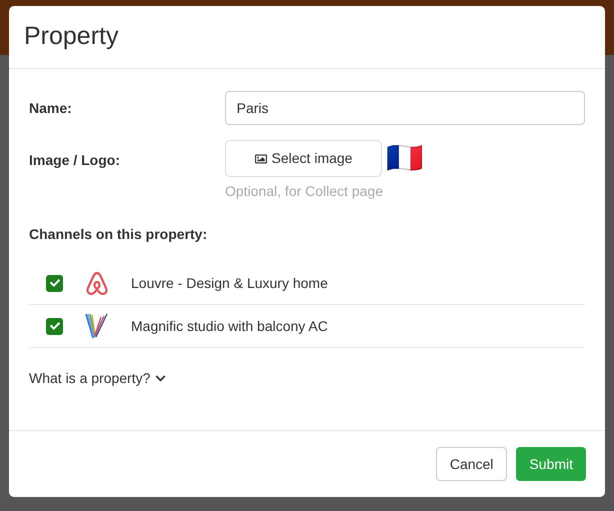 Image resolution: width=614 pixels, height=511 pixels. Describe the element at coordinates (304, 191) in the screenshot. I see `hint-text: Optional, for Collect page` at that location.